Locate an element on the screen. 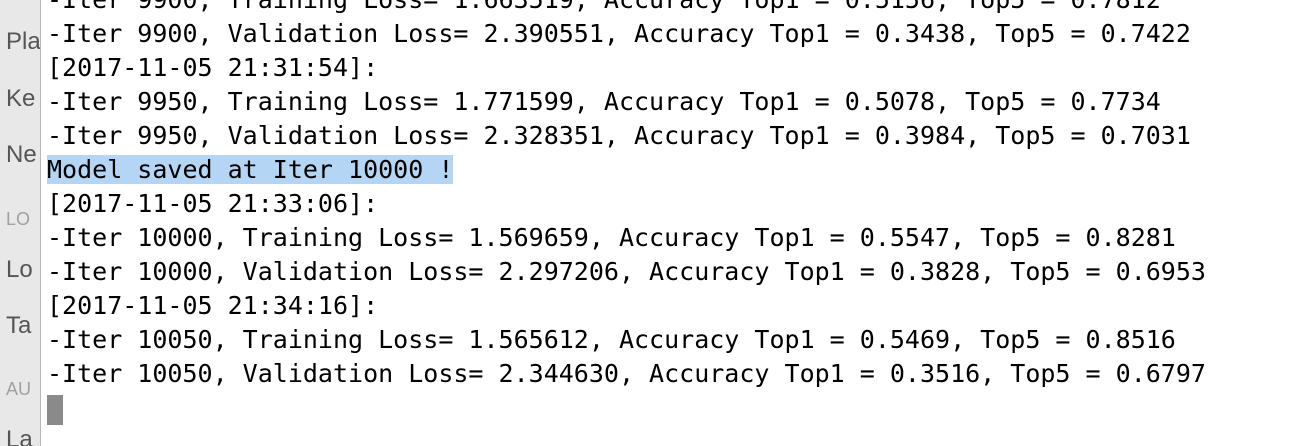  sidebar: Pla Ke Ne LO Lo Ta AU La is located at coordinates (20, 223).